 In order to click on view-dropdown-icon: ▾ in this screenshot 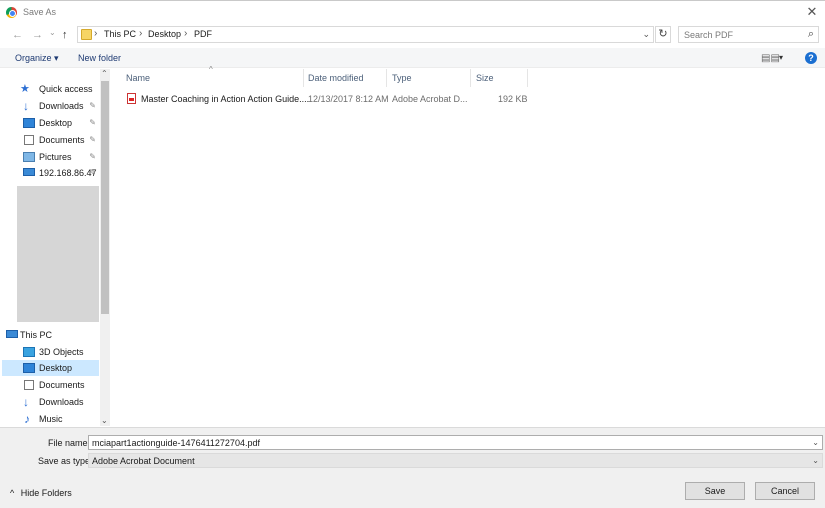, I will do `click(781, 57)`.